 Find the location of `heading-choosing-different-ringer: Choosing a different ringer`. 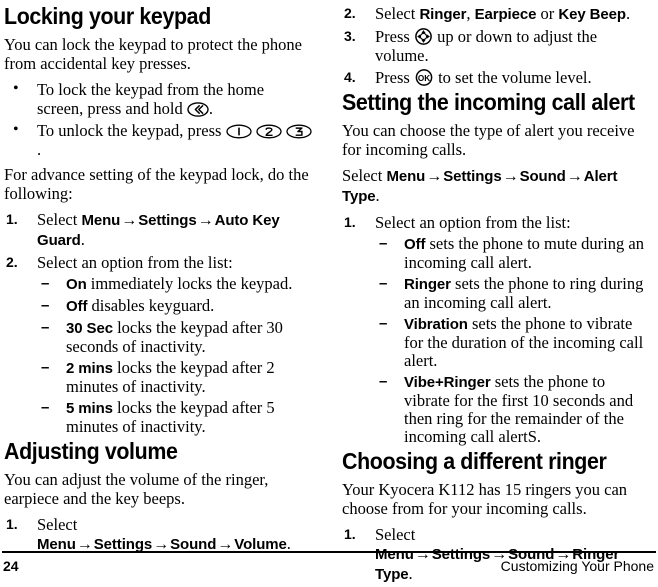

heading-choosing-different-ringer: Choosing a different ringer is located at coordinates (474, 461).